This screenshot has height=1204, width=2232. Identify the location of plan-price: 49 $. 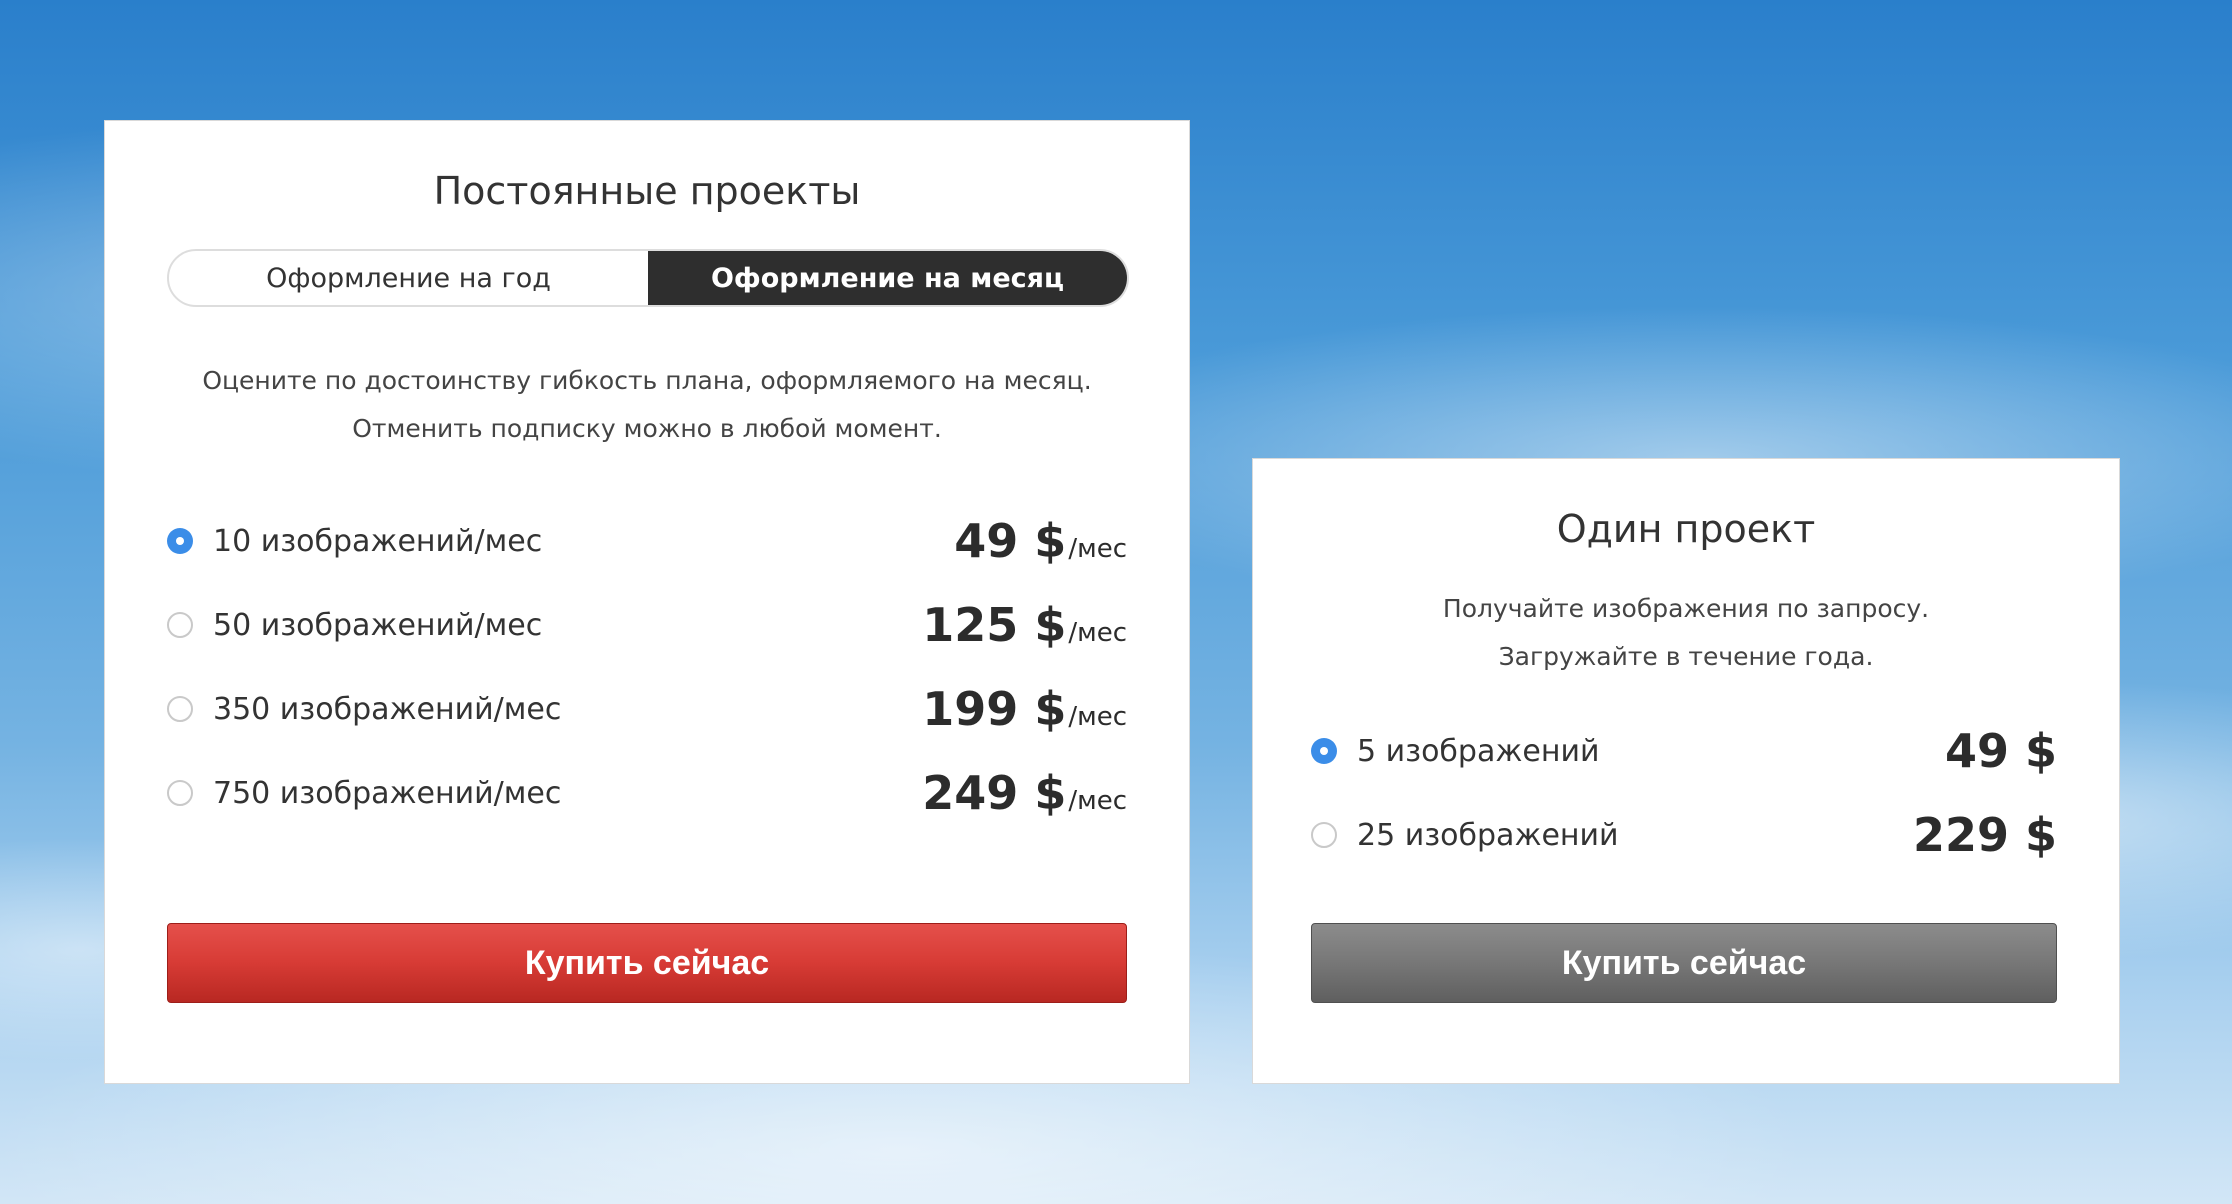
(2001, 751).